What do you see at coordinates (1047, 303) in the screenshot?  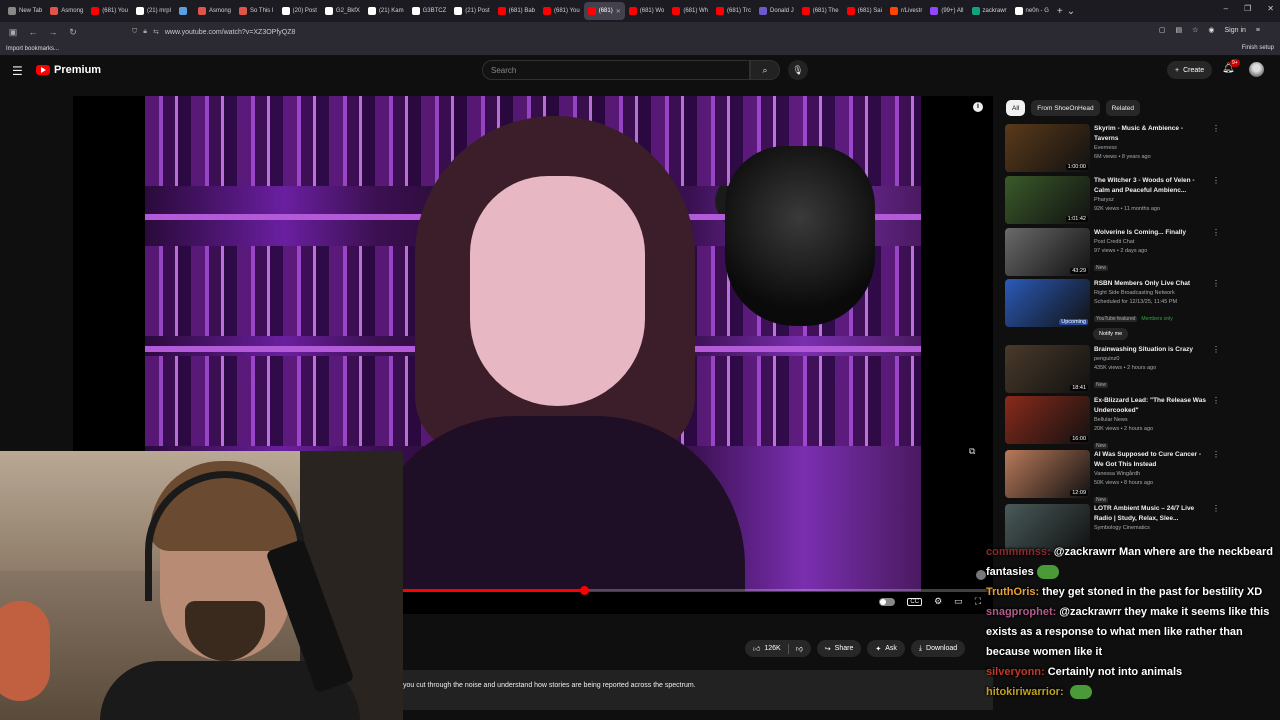 I see `video-thumbnail: Upcoming` at bounding box center [1047, 303].